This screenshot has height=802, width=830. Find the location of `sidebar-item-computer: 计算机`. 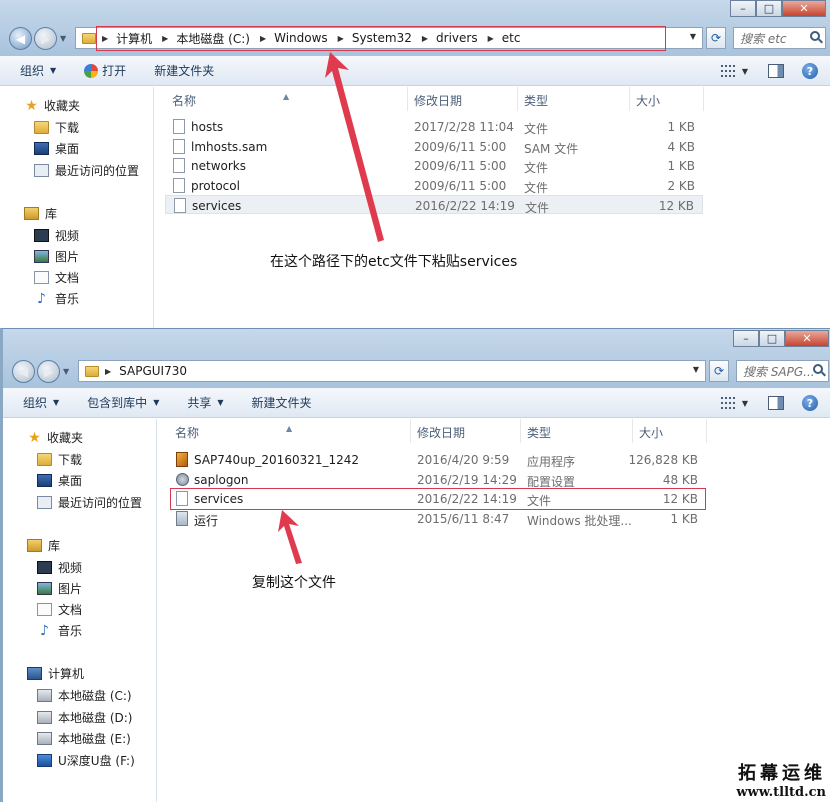

sidebar-item-computer: 计算机 is located at coordinates (55, 673).